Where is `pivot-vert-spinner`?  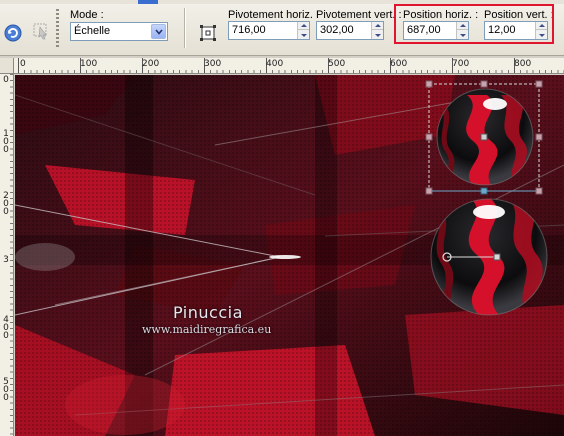 pivot-vert-spinner is located at coordinates (377, 30).